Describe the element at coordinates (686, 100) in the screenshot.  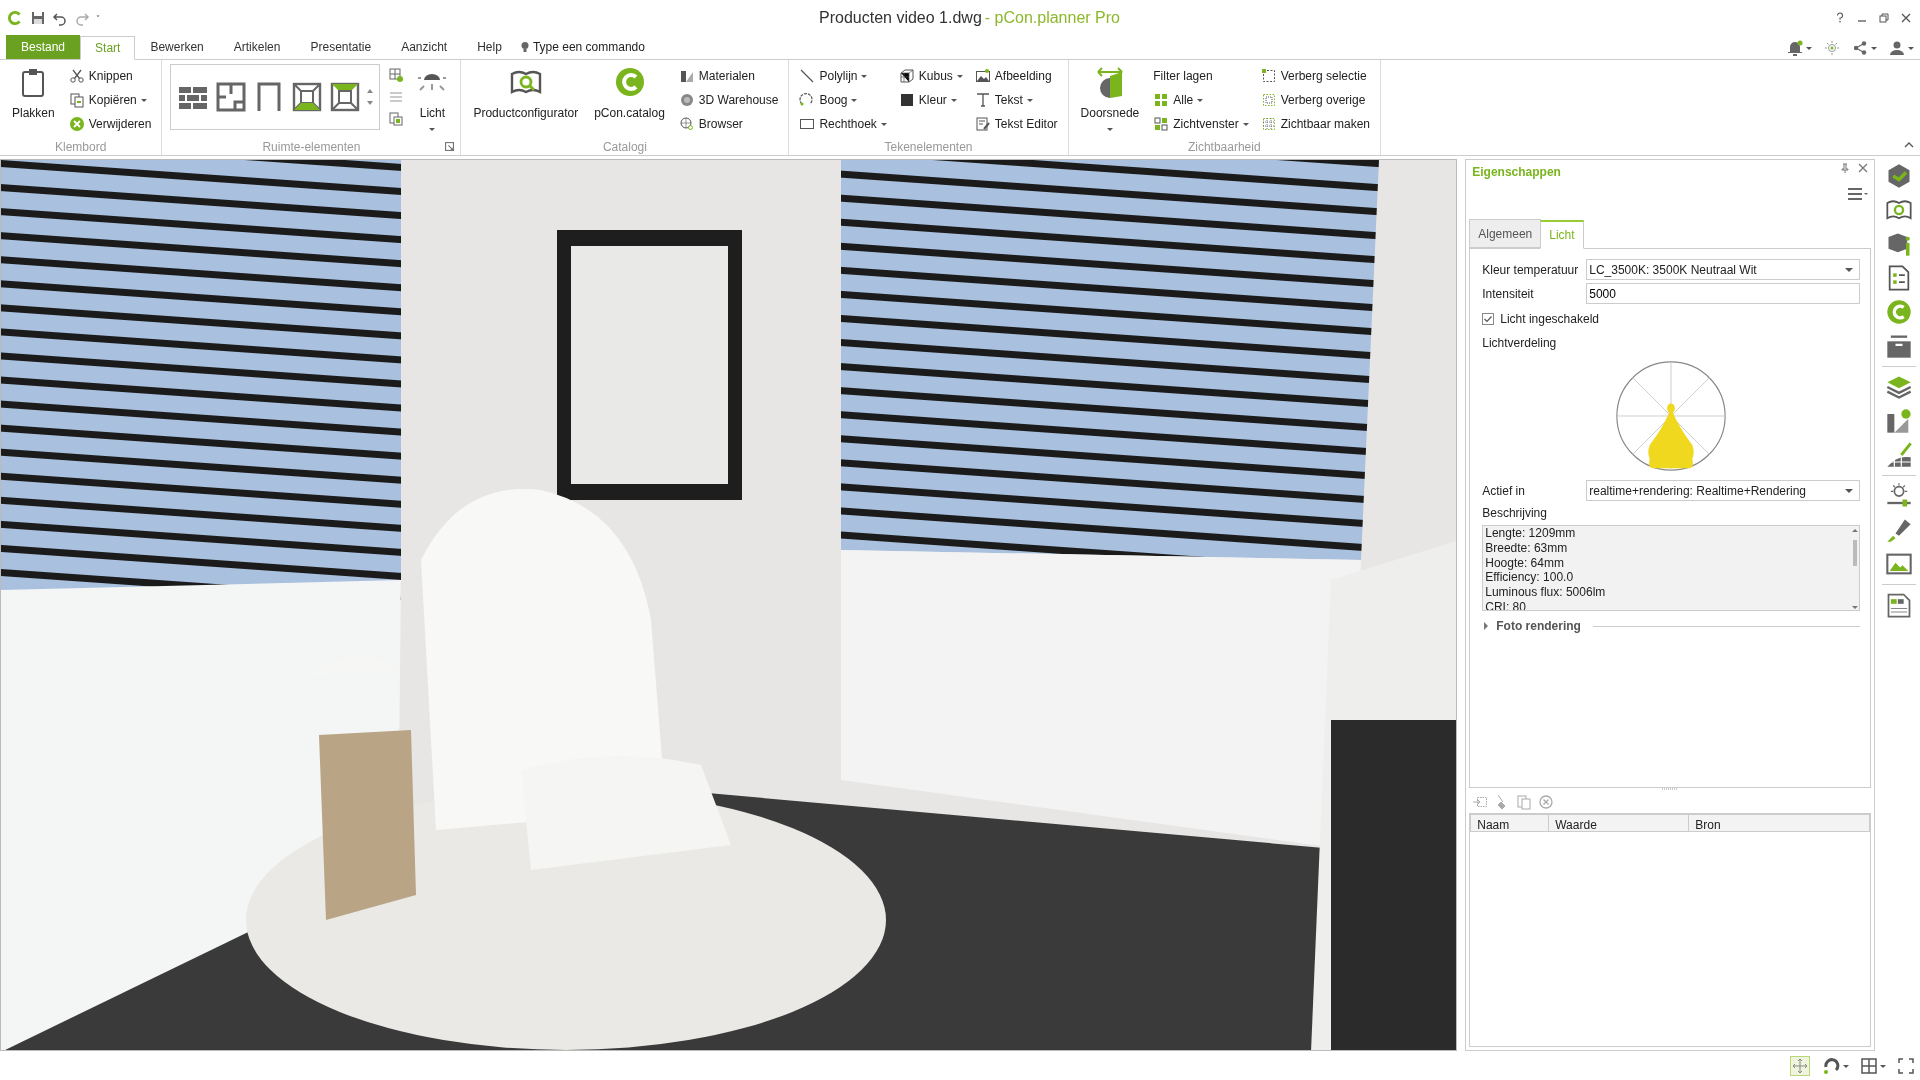
I see `sphere-icon` at that location.